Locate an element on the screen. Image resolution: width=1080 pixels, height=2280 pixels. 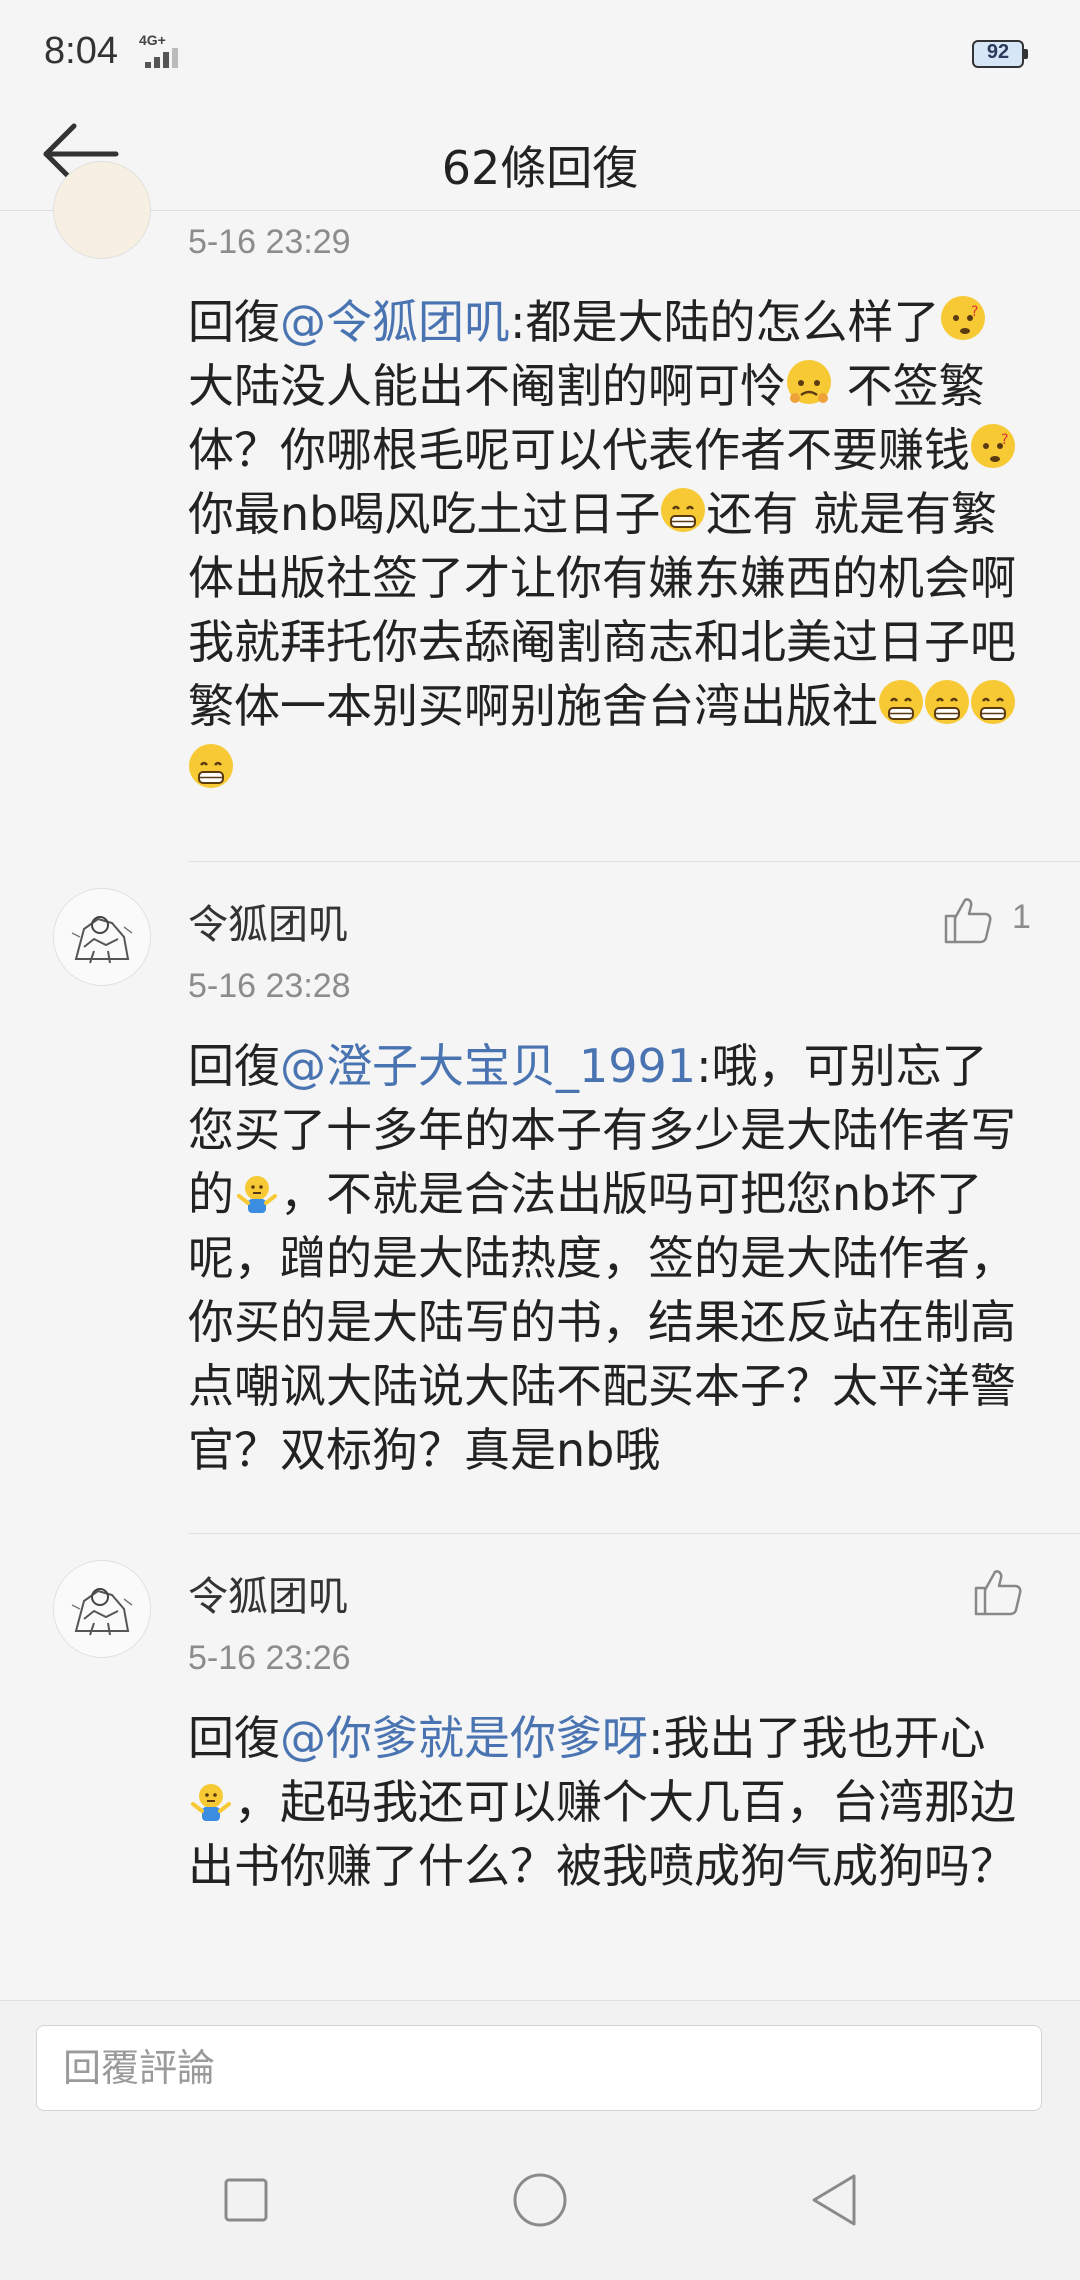
comment-text-segment: 你最nb喝风吃土过日子 is located at coordinates (424, 514).